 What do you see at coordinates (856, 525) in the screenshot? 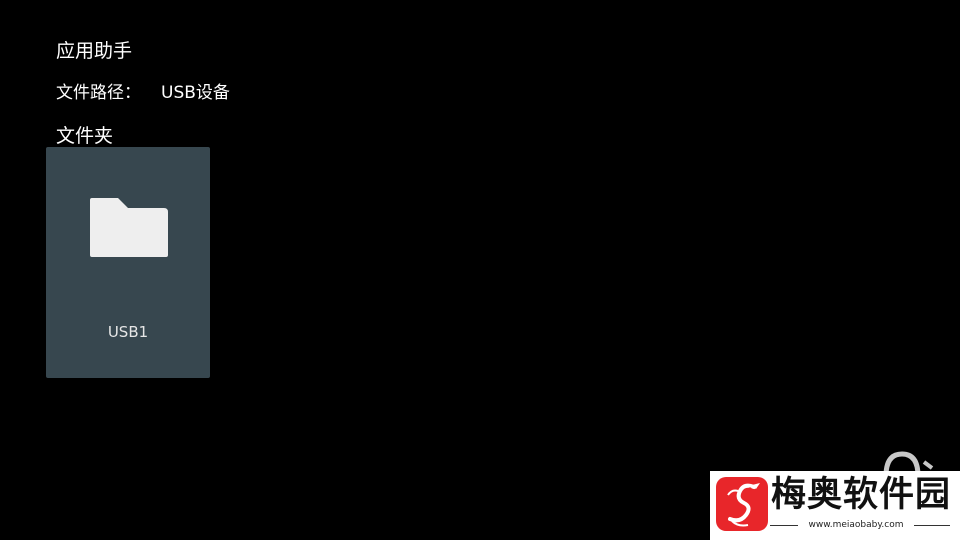
I see `watermark-url: www.meiaobaby.com` at bounding box center [856, 525].